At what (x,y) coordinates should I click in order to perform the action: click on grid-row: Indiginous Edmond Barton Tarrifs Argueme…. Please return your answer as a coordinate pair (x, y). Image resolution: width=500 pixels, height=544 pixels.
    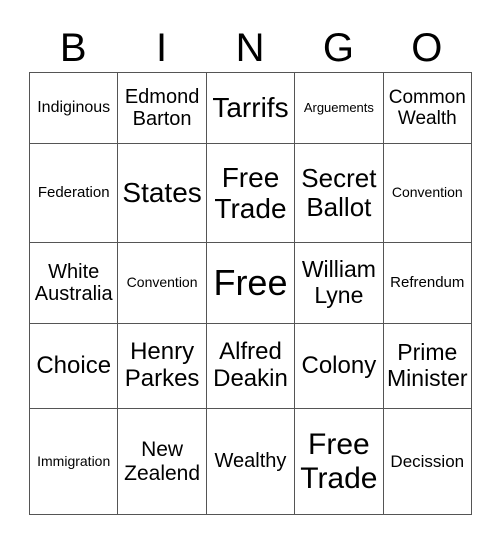
    Looking at the image, I should click on (250, 108).